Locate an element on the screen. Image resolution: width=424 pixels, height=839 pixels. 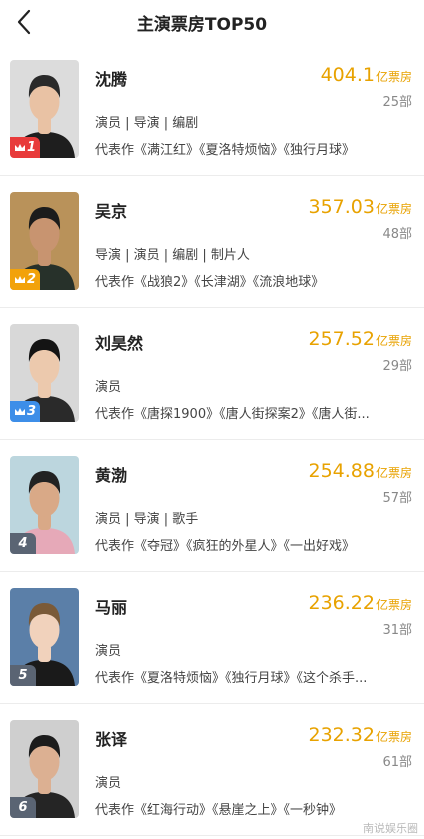
page-title: 主演票房TOP50 is located at coordinates (202, 24).